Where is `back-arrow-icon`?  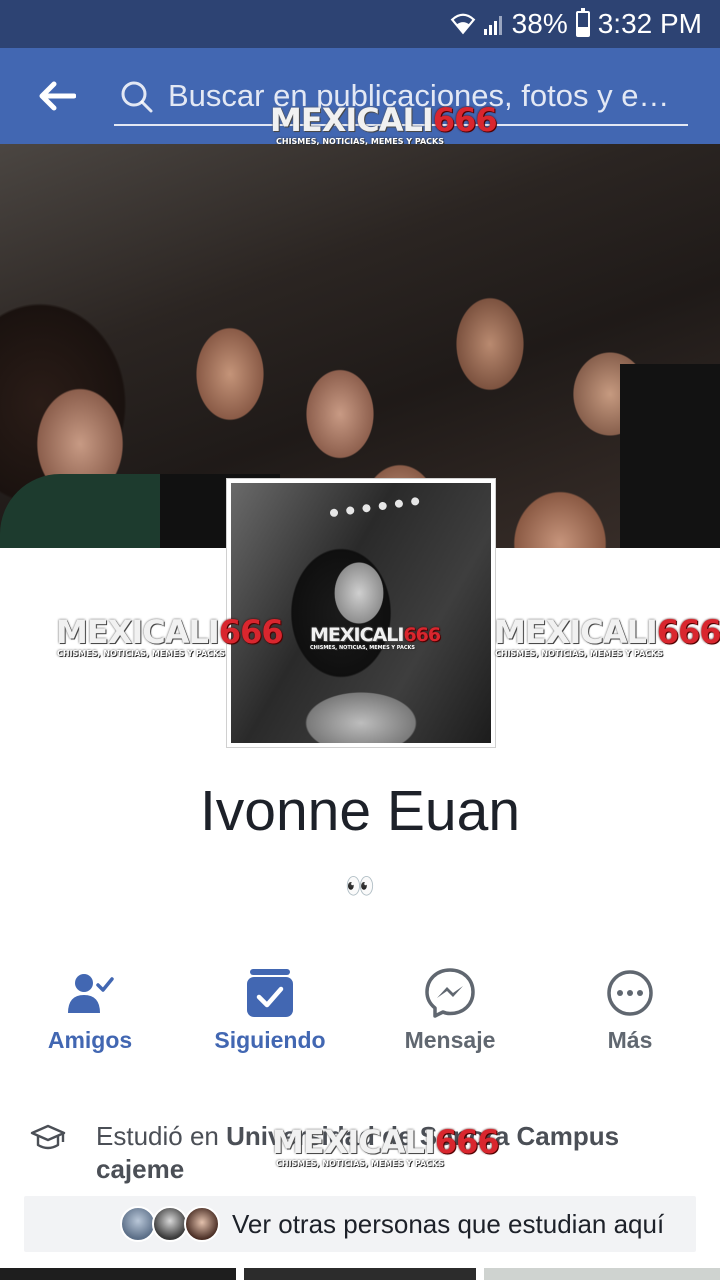
back-arrow-icon is located at coordinates (56, 96).